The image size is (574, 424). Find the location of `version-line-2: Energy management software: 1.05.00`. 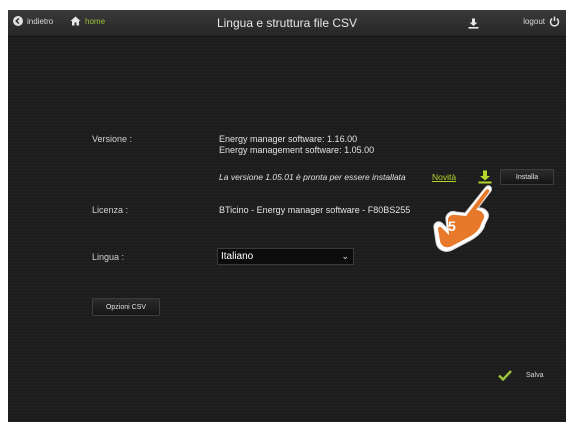

version-line-2: Energy management software: 1.05.00 is located at coordinates (297, 150).